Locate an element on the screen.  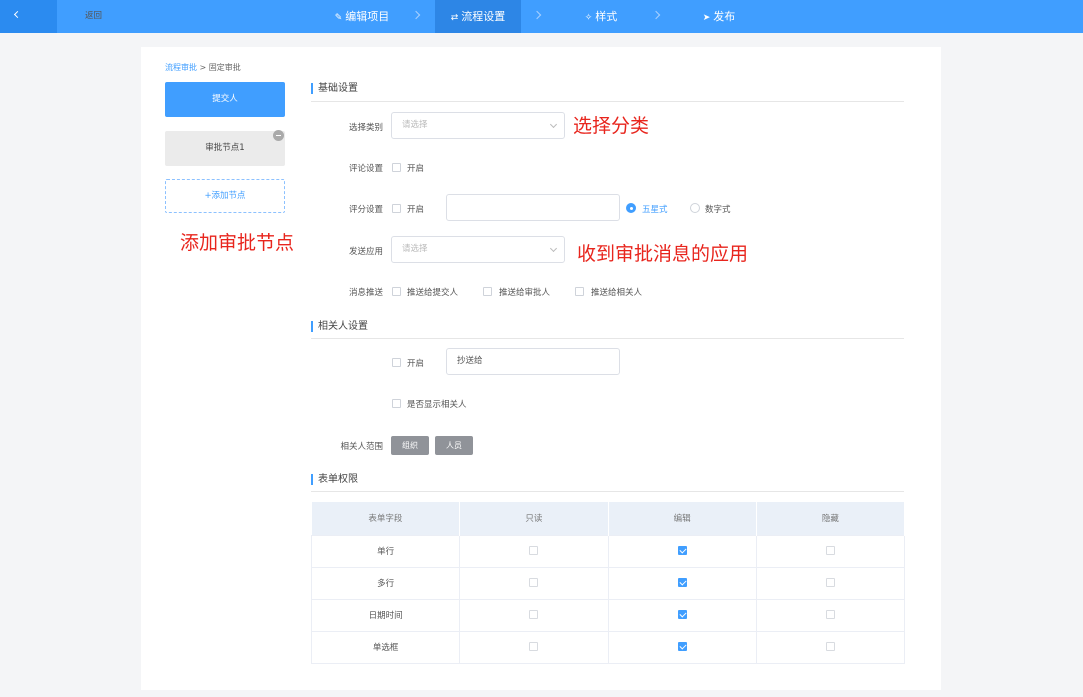
send-app-label: 发送应用 is located at coordinates (365, 252).